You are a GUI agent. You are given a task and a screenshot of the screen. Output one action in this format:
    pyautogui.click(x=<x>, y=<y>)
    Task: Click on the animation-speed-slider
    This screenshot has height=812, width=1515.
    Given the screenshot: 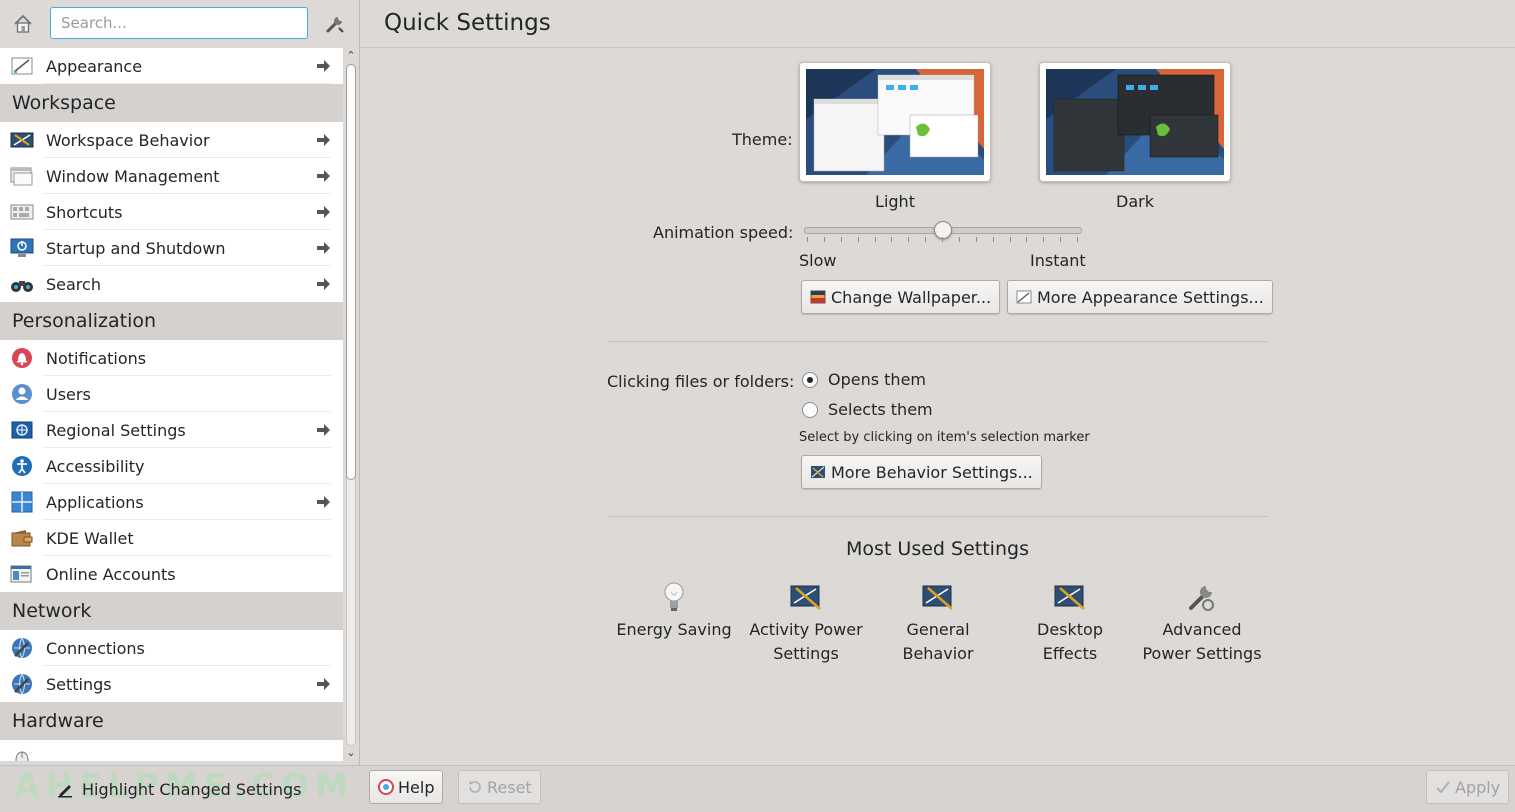 What is the action you would take?
    pyautogui.click(x=943, y=235)
    